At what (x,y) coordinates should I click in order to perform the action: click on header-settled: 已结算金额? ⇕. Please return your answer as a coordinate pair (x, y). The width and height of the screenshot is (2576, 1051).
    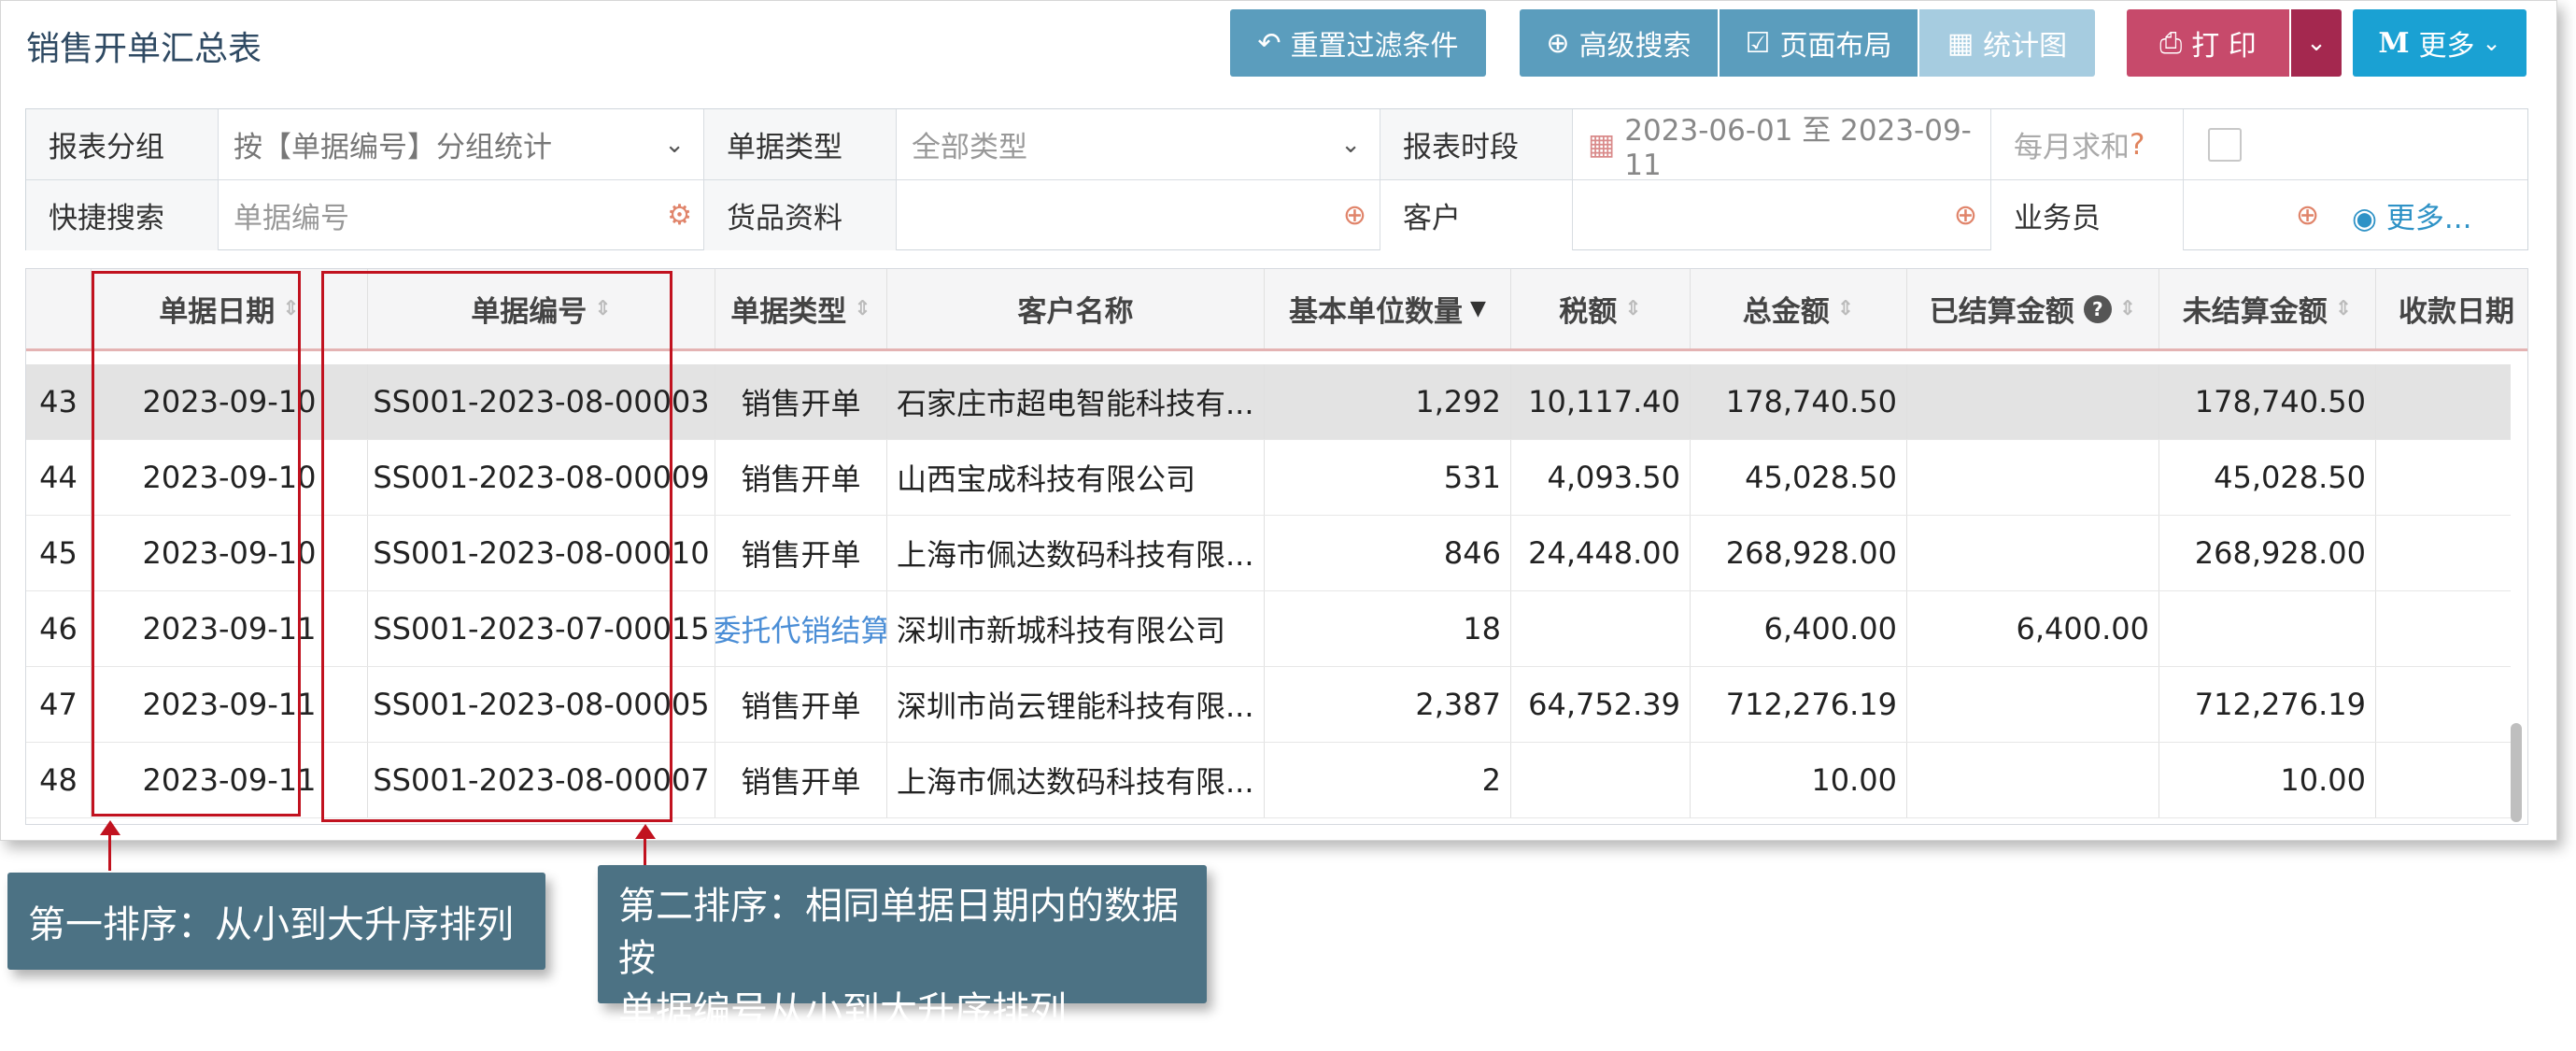
    Looking at the image, I should click on (2033, 309).